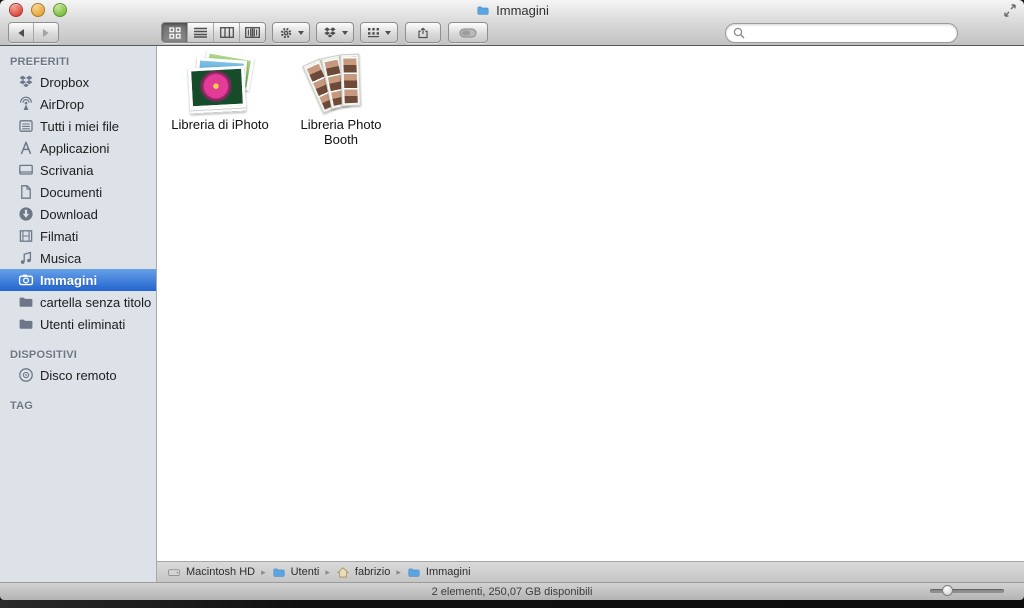 The width and height of the screenshot is (1024, 608). What do you see at coordinates (1010, 10) in the screenshot?
I see `fullscreen-icon` at bounding box center [1010, 10].